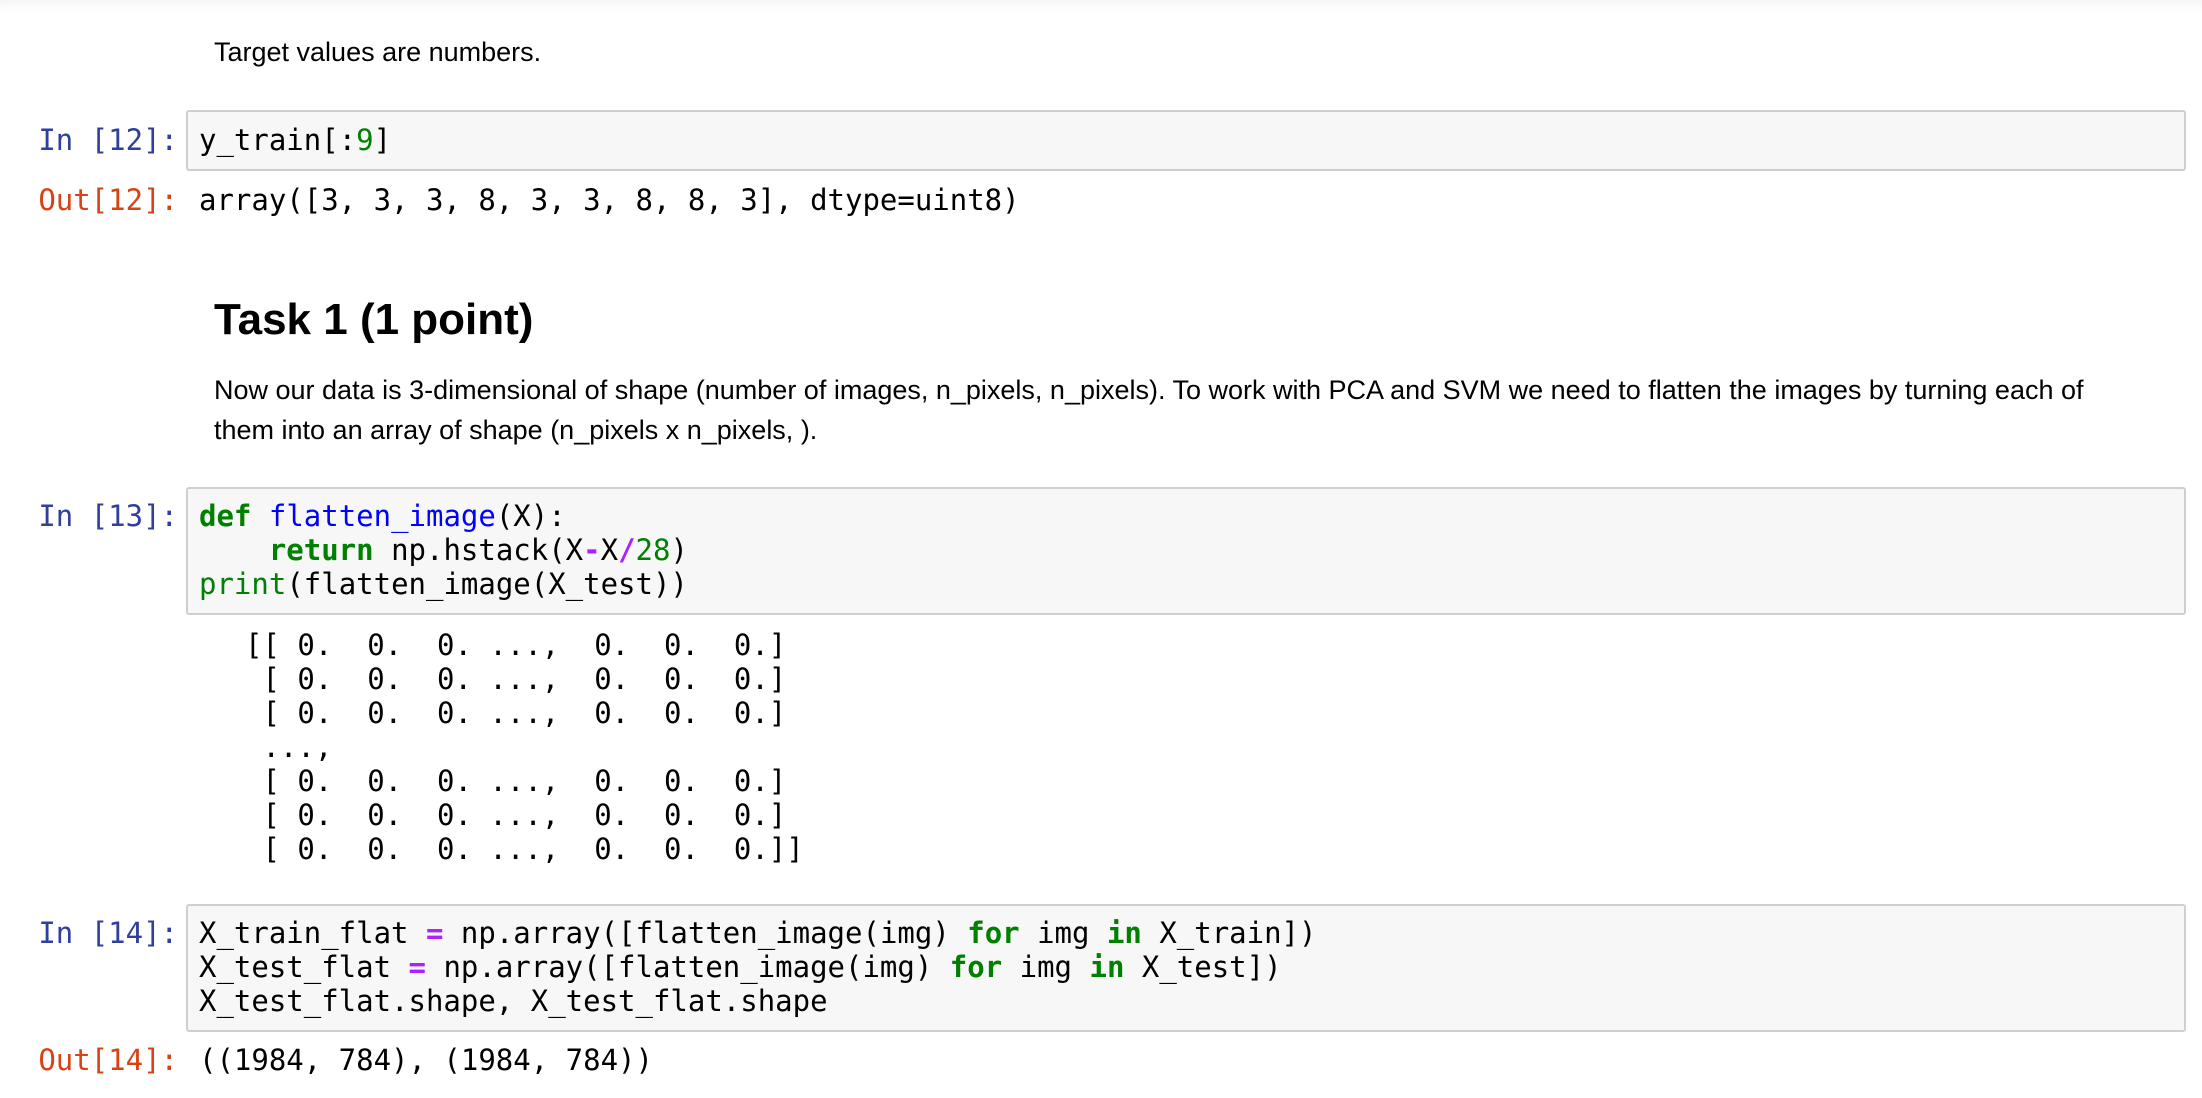 The width and height of the screenshot is (2202, 1098). I want to click on cell14-in-prompt: In [14]:, so click(108, 933).